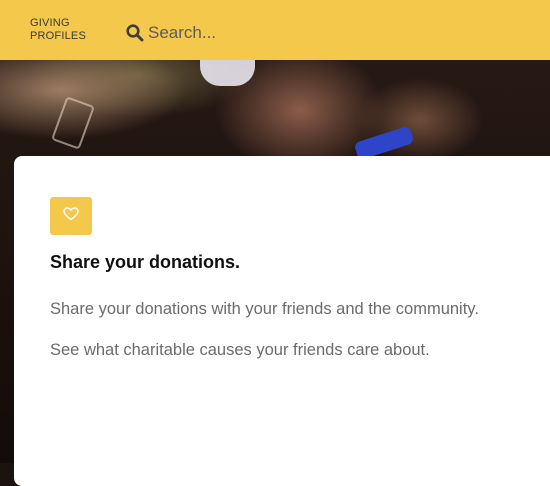  I want to click on search-icon, so click(135, 33).